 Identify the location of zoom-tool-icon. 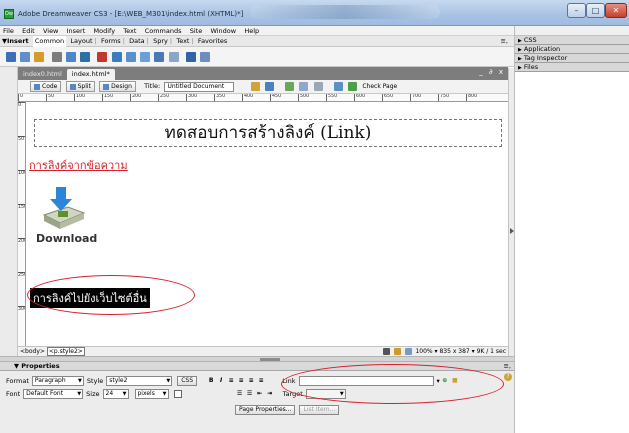
(408, 351).